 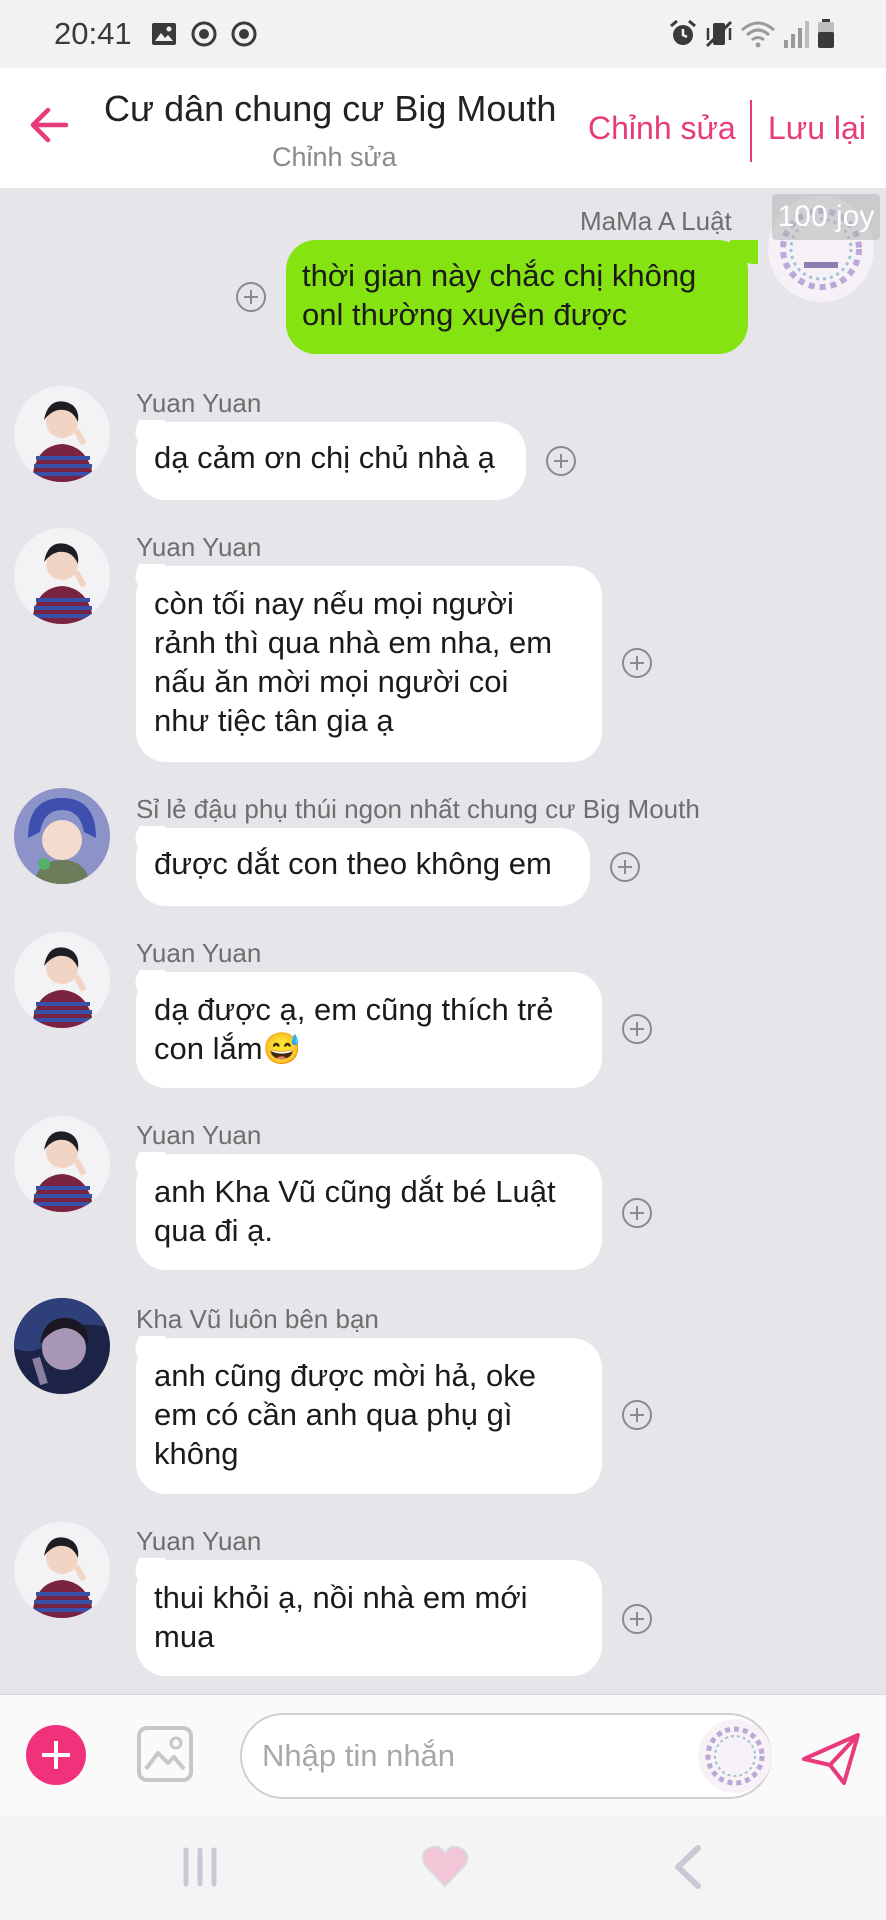 I want to click on back-icon, so click(x=687, y=1867).